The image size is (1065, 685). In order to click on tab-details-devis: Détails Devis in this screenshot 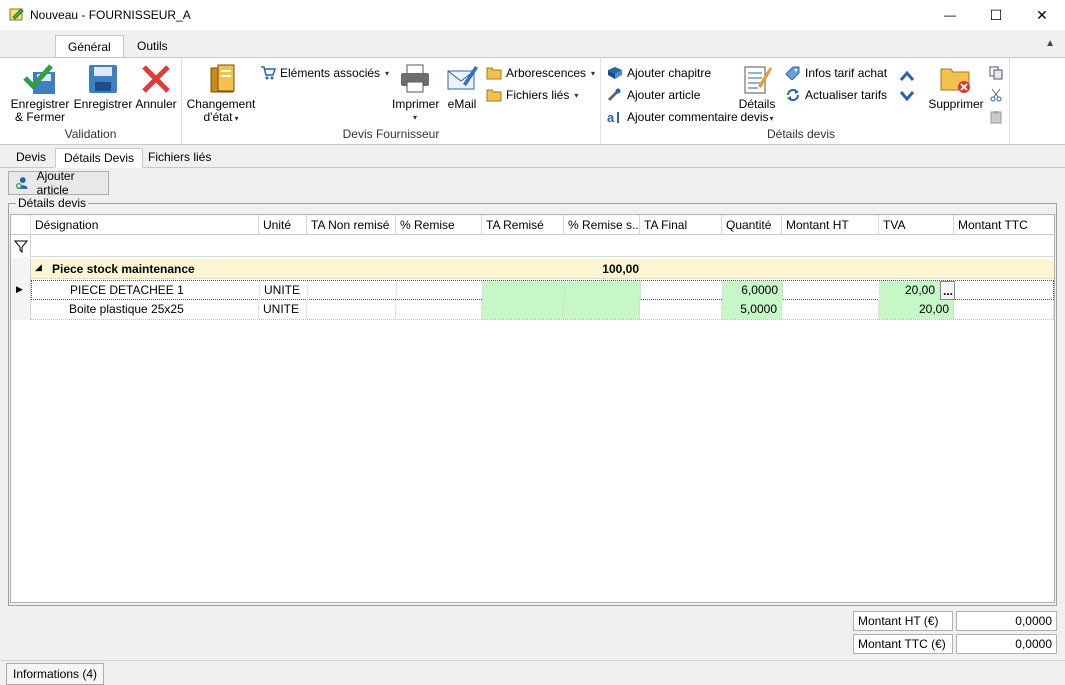, I will do `click(99, 158)`.